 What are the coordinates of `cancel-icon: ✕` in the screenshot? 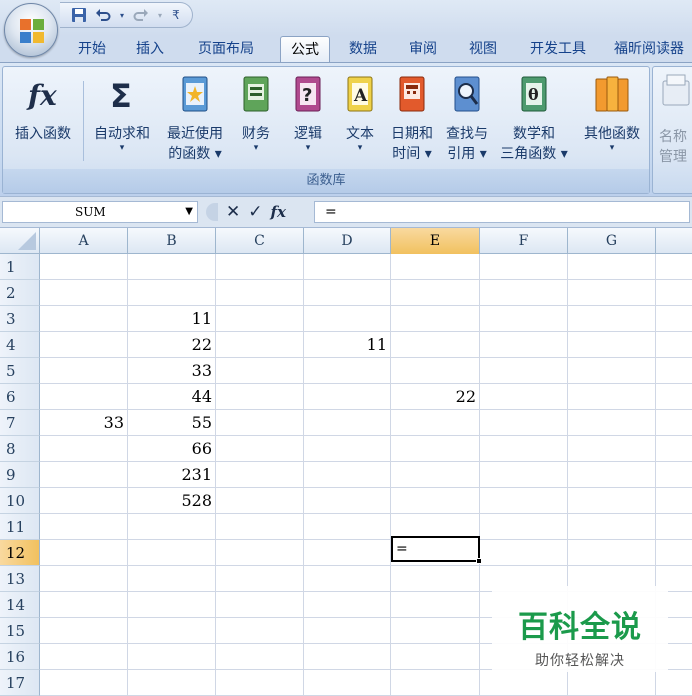 It's located at (233, 212).